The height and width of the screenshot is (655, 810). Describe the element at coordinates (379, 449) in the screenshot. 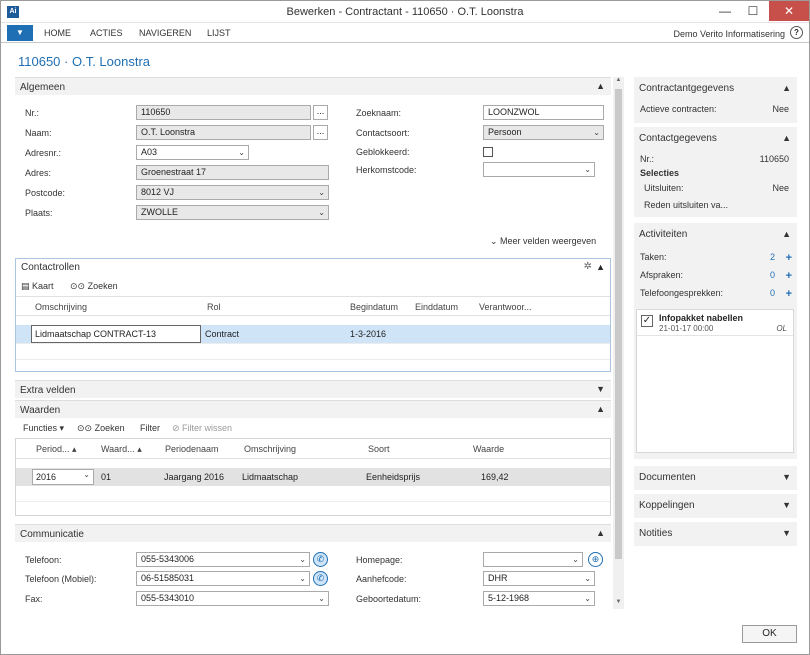

I see `col-soort: Soort` at that location.